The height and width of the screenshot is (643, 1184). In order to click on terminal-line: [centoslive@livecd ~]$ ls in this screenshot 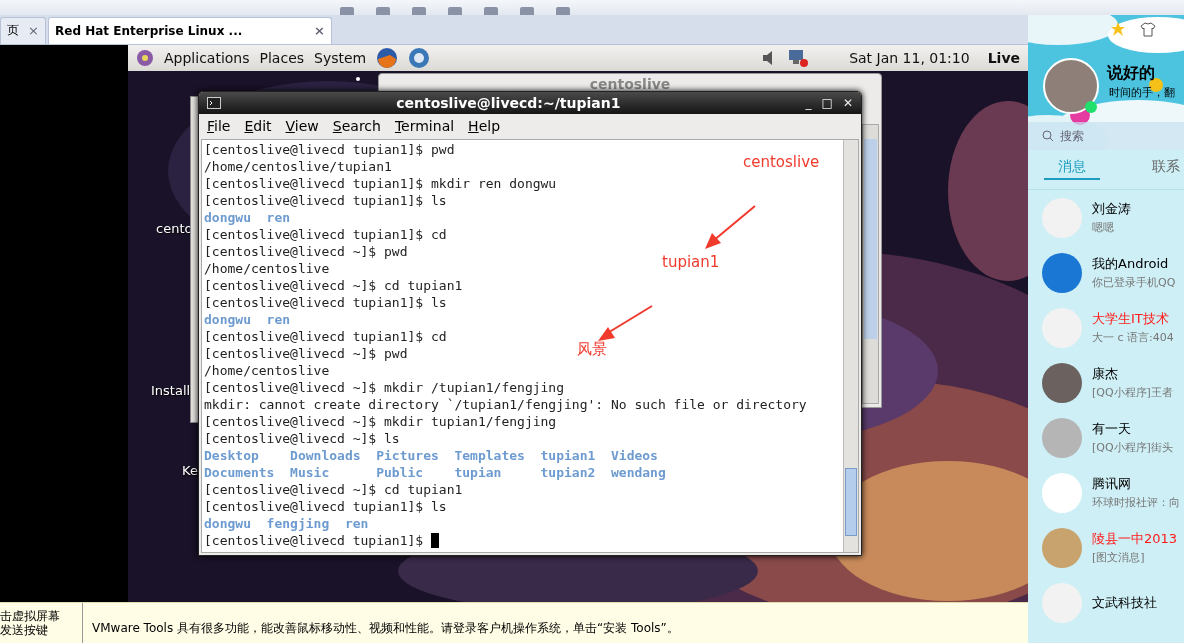, I will do `click(302, 438)`.